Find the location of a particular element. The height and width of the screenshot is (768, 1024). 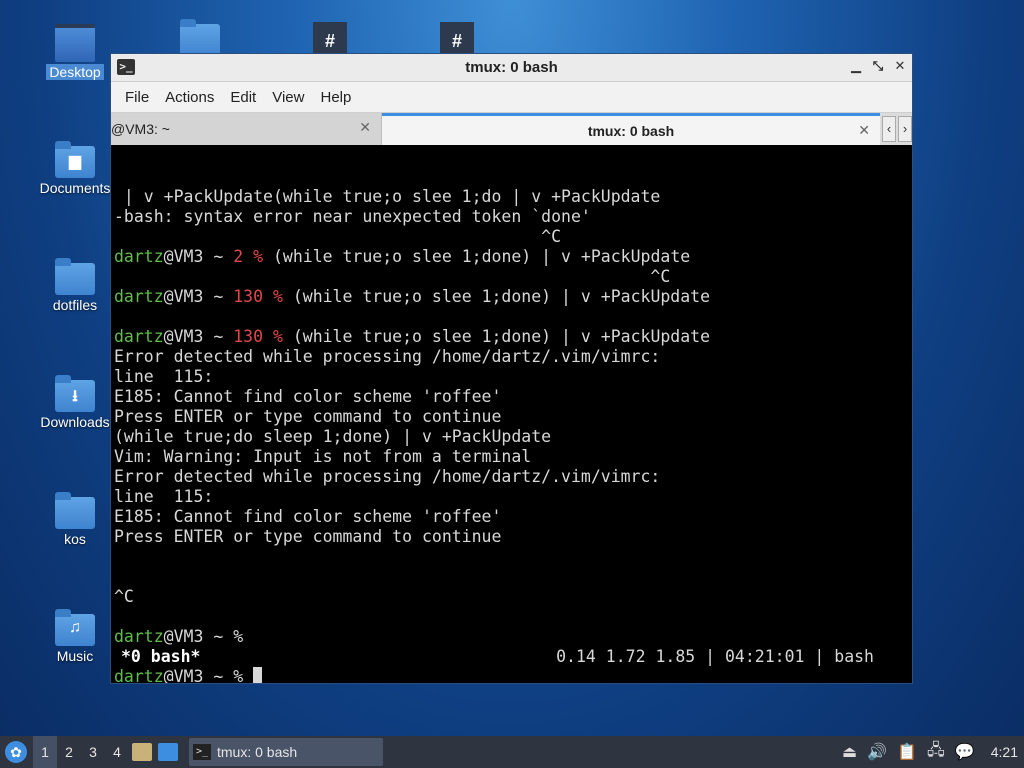

menu-file: File is located at coordinates (137, 97).